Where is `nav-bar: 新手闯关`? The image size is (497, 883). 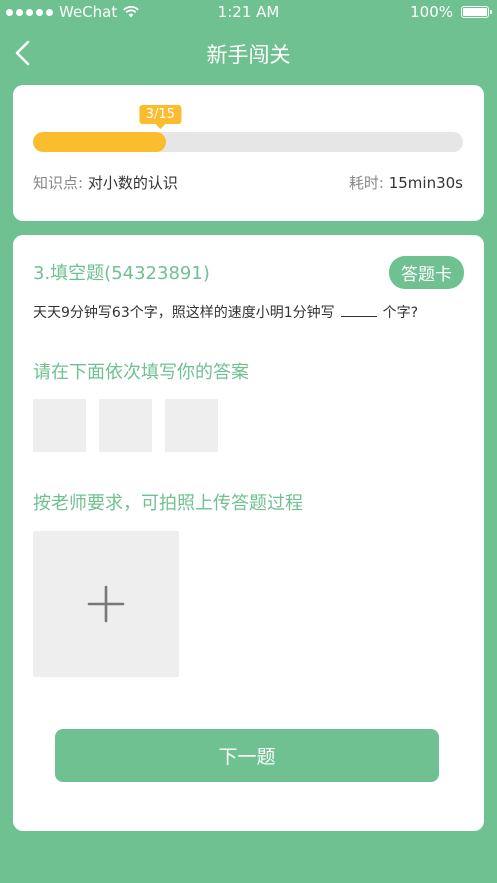 nav-bar: 新手闯关 is located at coordinates (248, 53).